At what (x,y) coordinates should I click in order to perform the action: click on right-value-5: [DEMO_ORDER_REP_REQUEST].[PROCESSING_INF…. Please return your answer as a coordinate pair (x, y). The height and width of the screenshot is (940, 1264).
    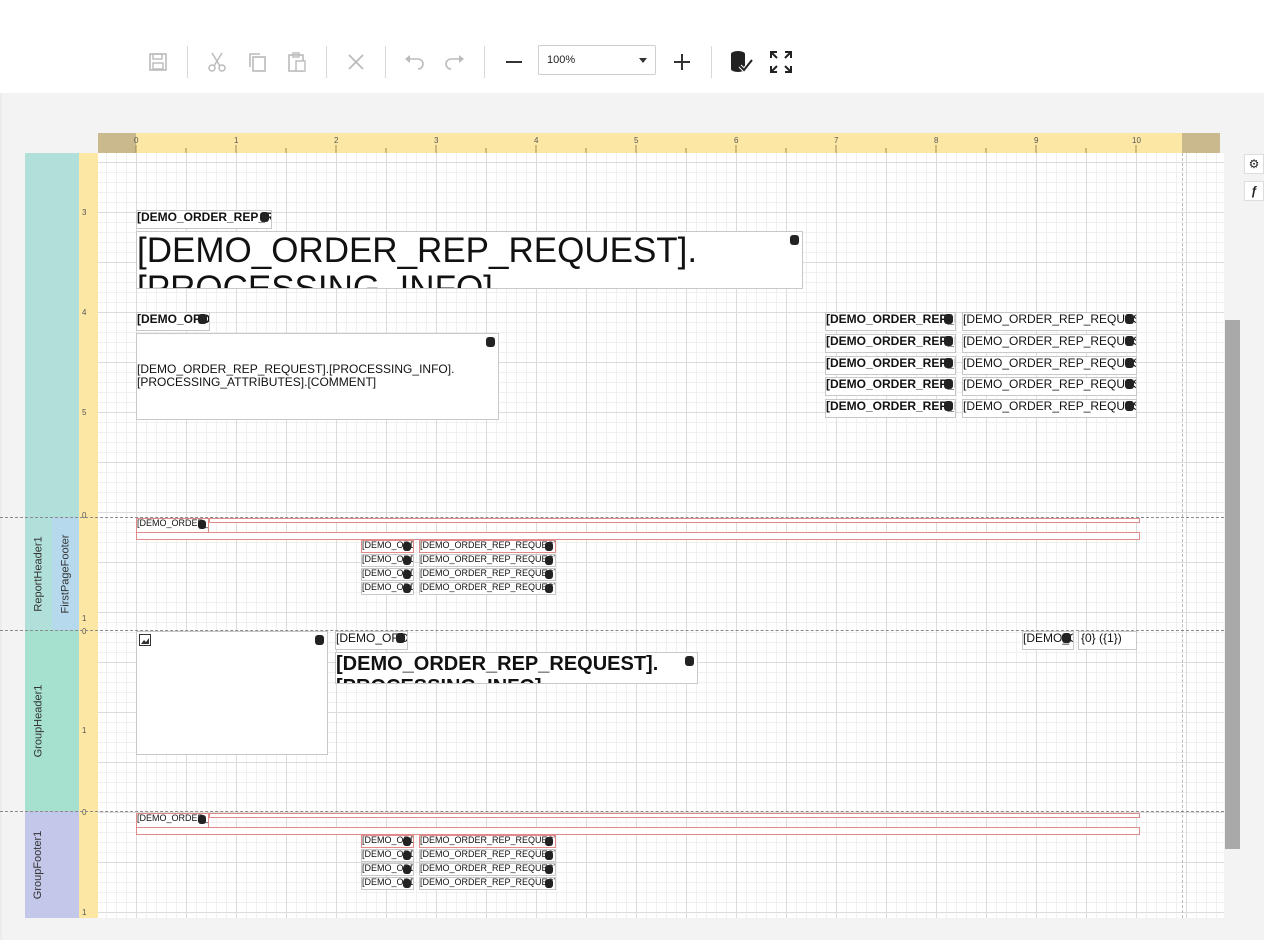
    Looking at the image, I should click on (1049, 408).